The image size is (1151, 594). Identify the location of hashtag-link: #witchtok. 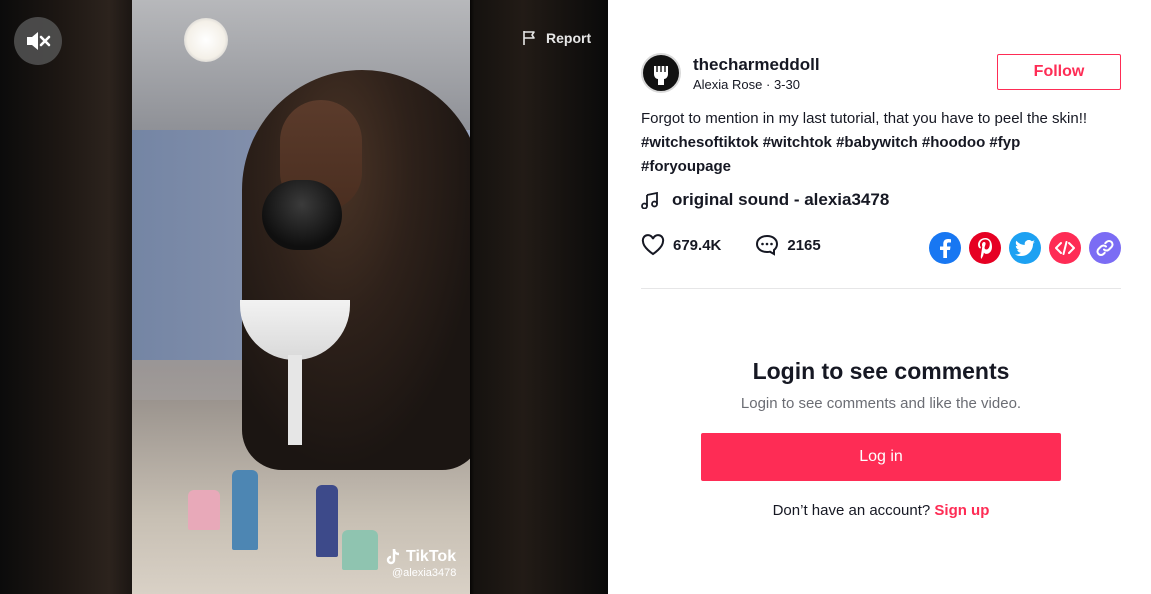
(797, 142).